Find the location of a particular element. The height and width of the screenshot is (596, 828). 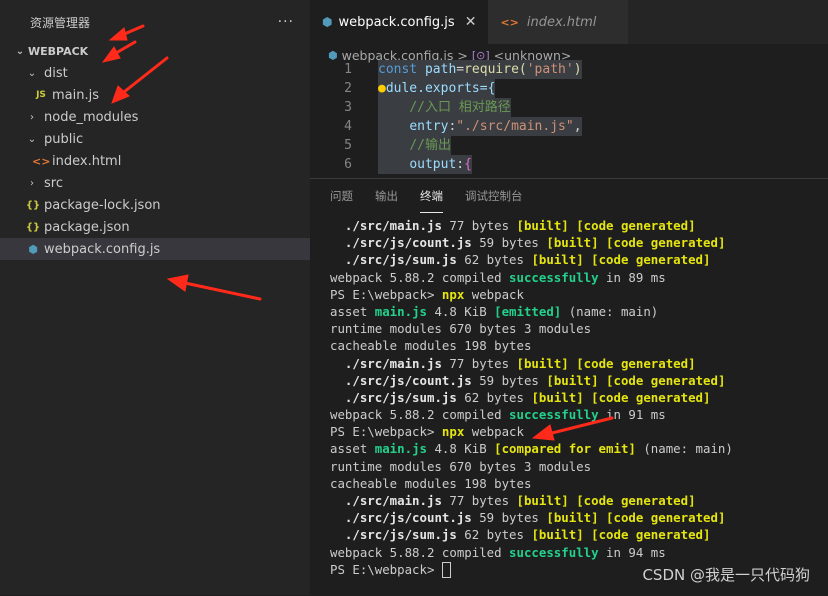

tree-item-label: package-lock.json is located at coordinates (102, 205).